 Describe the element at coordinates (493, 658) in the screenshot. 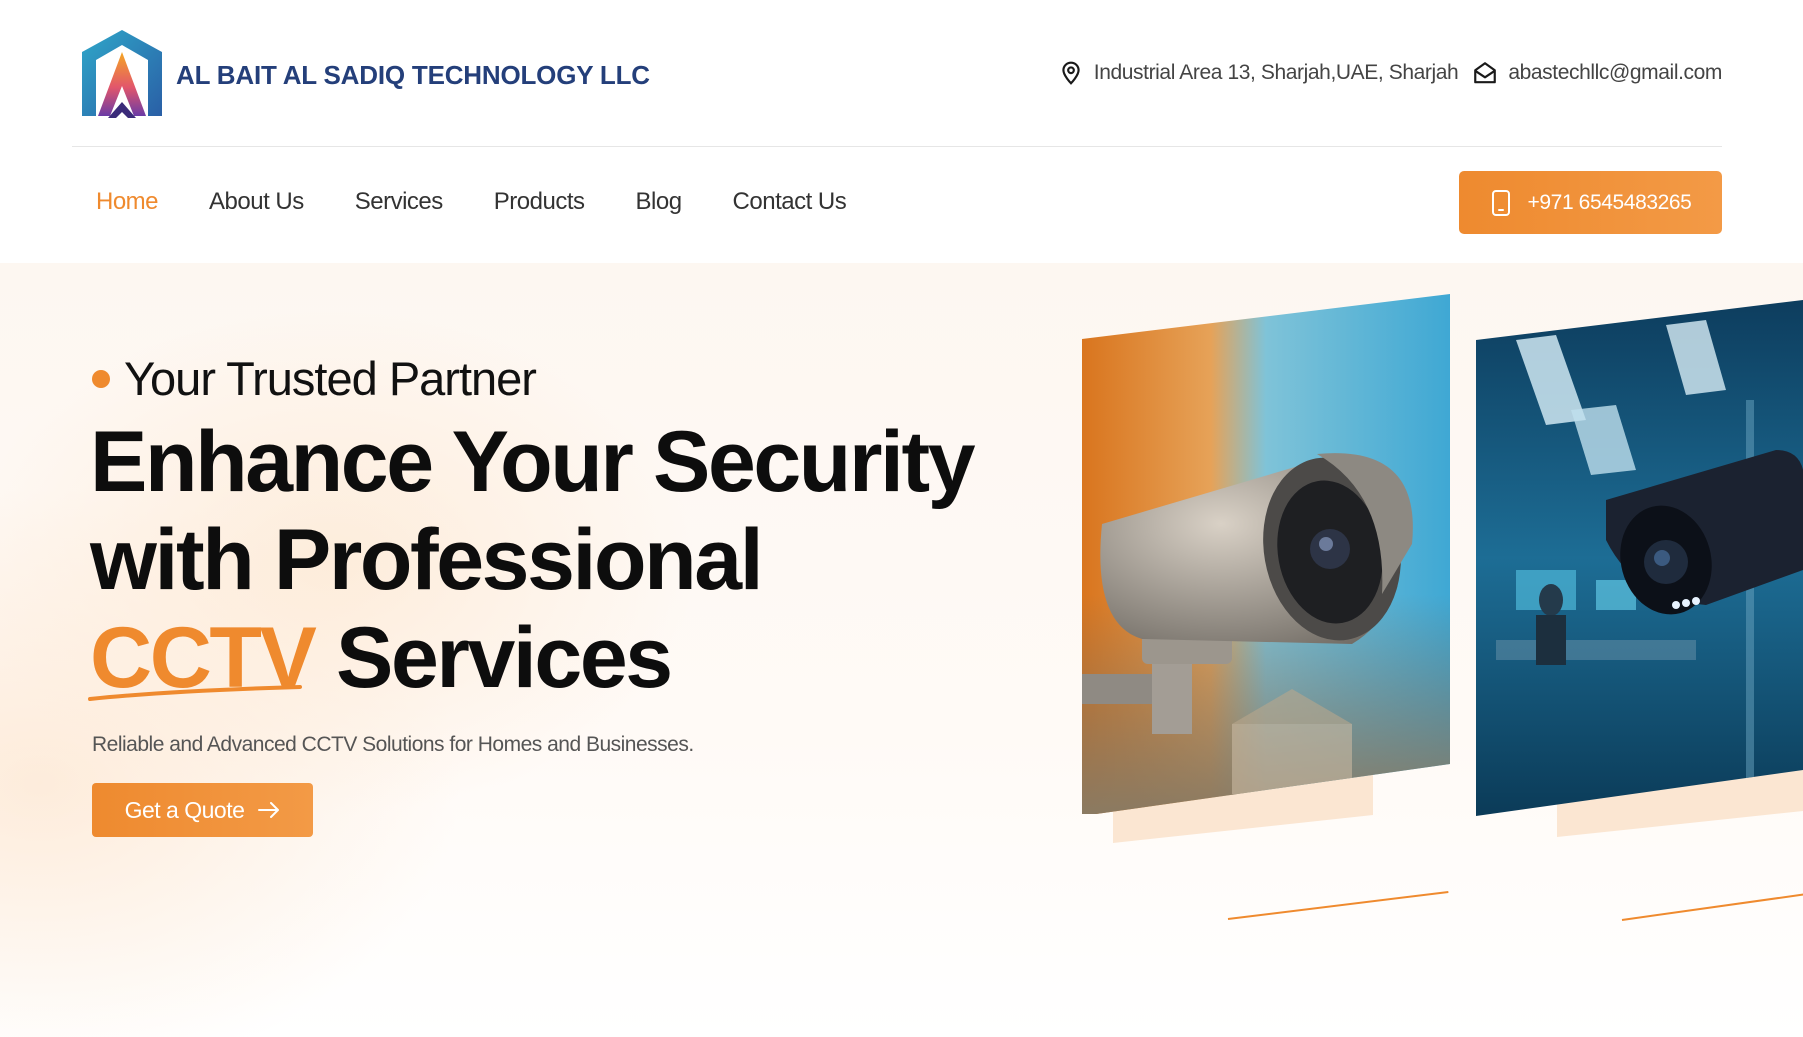

I see `headline-rest: Services` at that location.